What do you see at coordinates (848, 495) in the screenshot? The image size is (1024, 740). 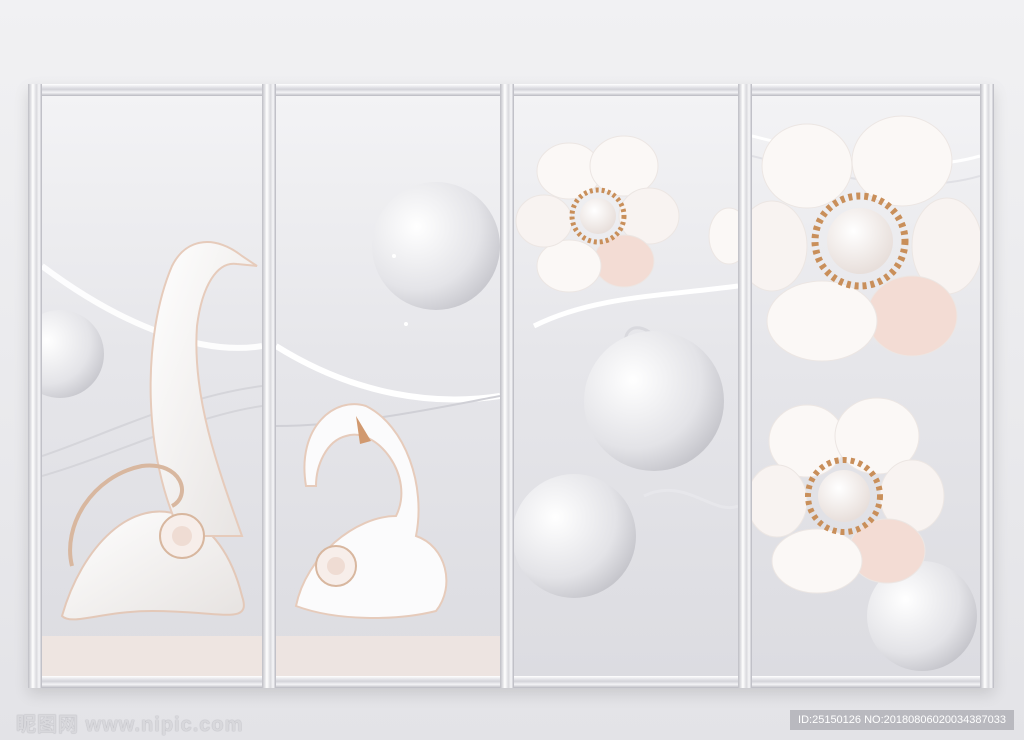 I see `pearl-flower-bottom` at bounding box center [848, 495].